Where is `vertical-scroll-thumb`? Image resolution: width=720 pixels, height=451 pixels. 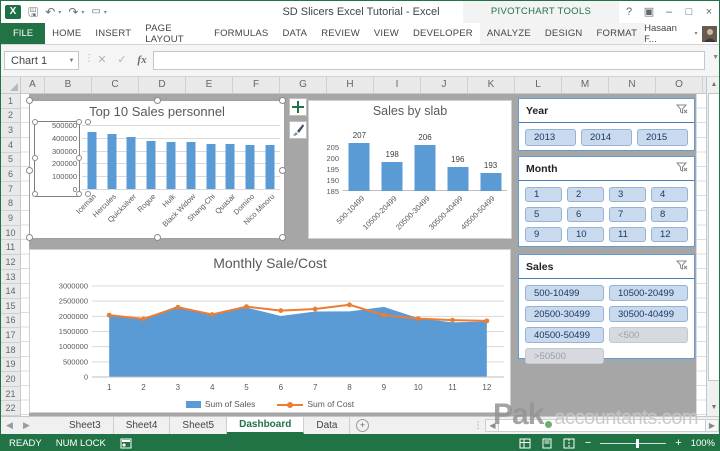 vertical-scroll-thumb is located at coordinates (713, 237).